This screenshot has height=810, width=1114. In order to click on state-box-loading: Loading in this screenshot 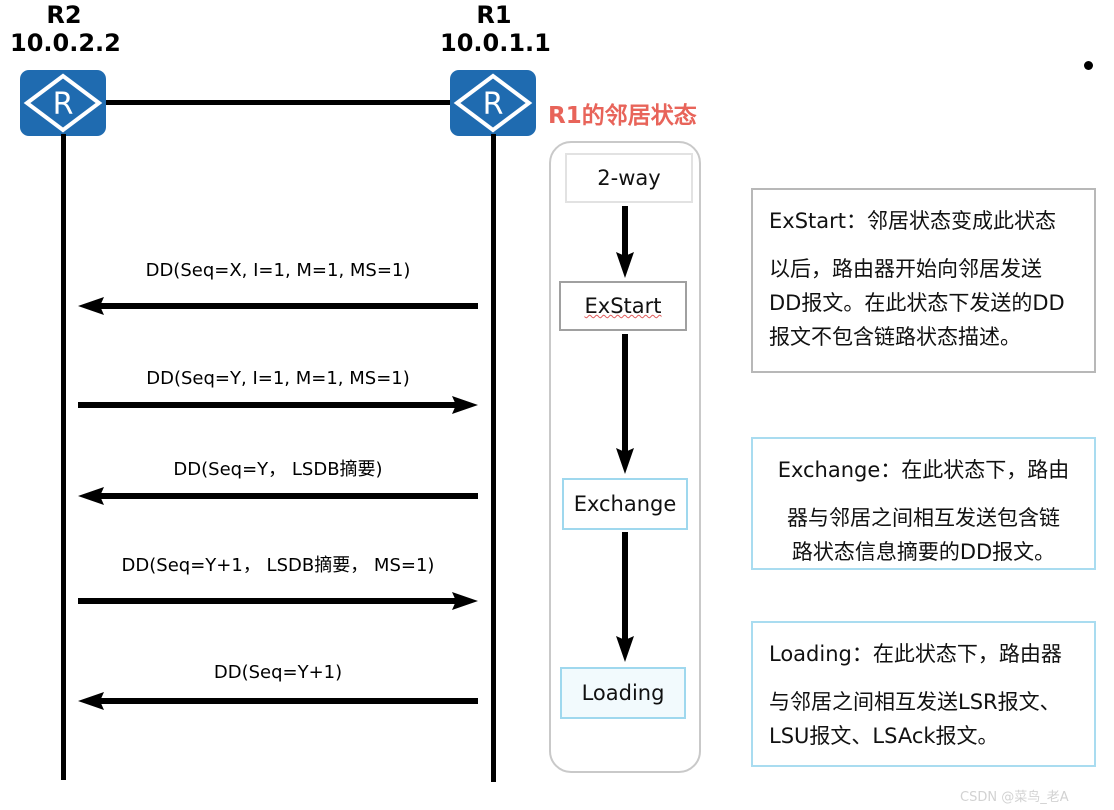, I will do `click(623, 693)`.